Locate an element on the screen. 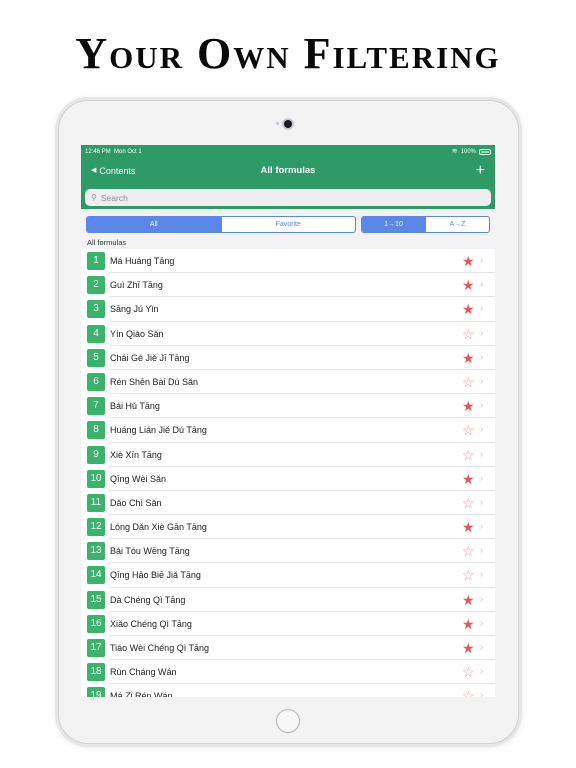 Image resolution: width=576 pixels, height=768 pixels. formula-name: Má Huáng Tāng is located at coordinates (142, 261).